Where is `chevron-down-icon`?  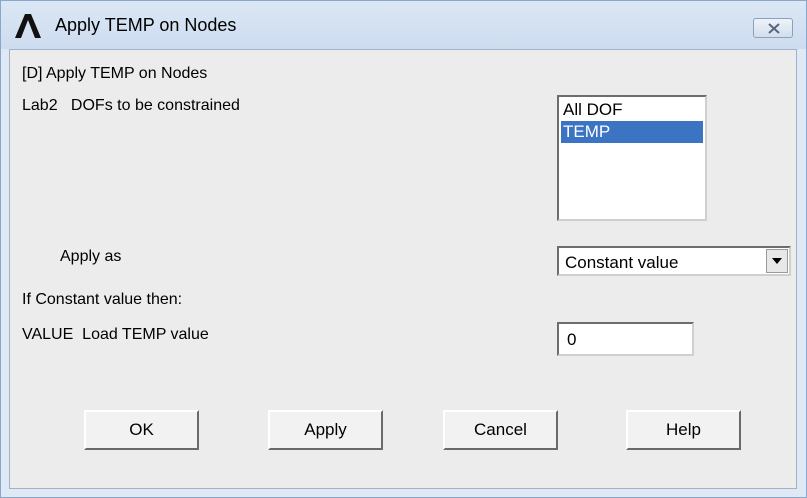 chevron-down-icon is located at coordinates (777, 261).